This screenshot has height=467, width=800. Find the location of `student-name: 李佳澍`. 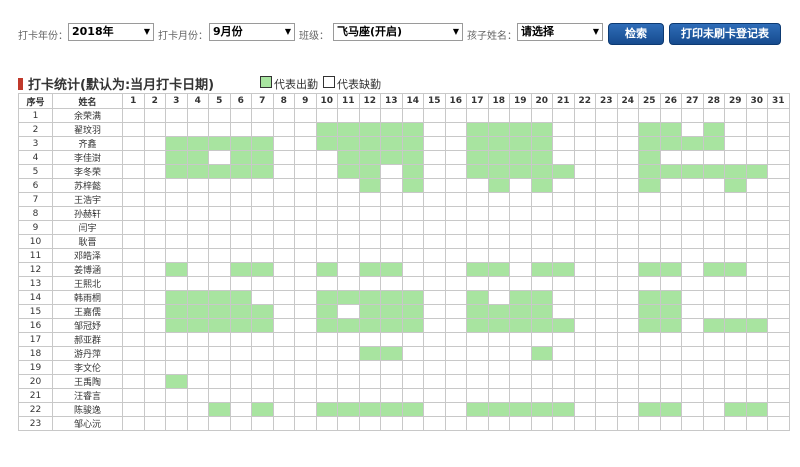

student-name: 李佳澍 is located at coordinates (87, 157).